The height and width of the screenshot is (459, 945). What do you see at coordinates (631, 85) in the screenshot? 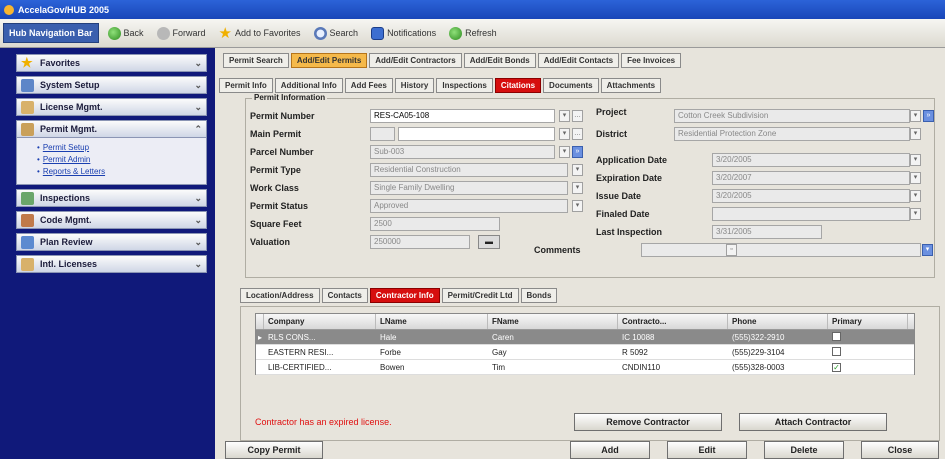
I see `tab-attachments: Attachments` at bounding box center [631, 85].